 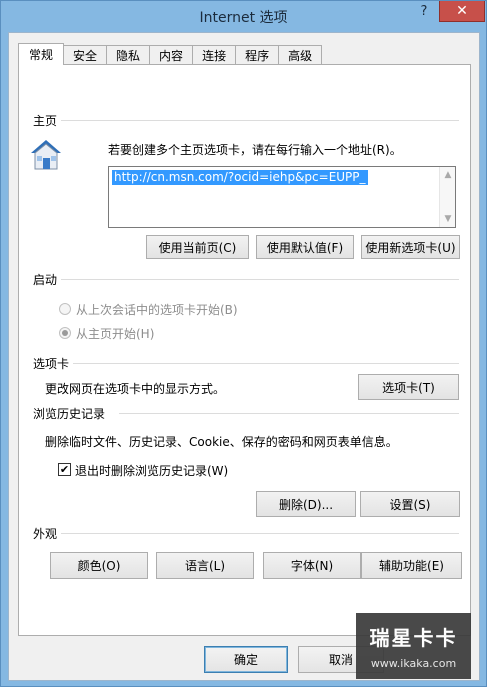 I want to click on close-button: ✕, so click(x=462, y=11).